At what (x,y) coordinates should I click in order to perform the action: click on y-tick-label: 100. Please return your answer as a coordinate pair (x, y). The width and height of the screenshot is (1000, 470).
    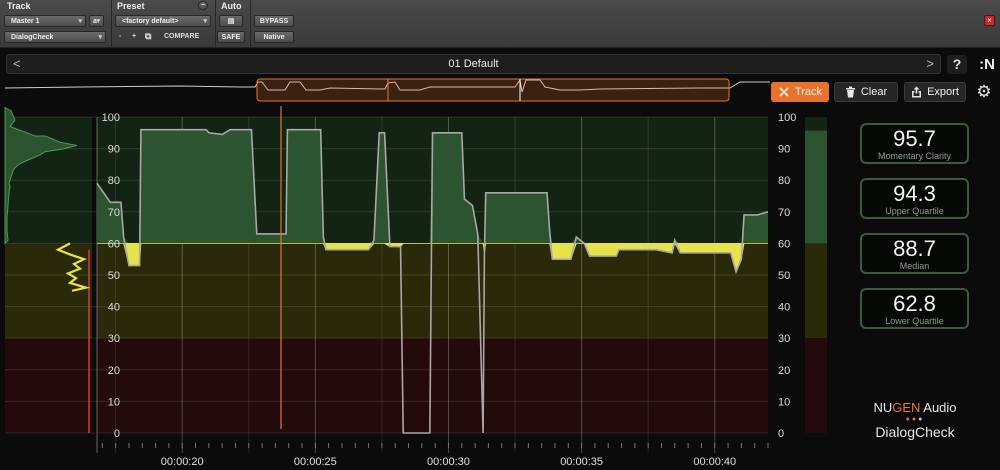
    Looking at the image, I should click on (111, 118).